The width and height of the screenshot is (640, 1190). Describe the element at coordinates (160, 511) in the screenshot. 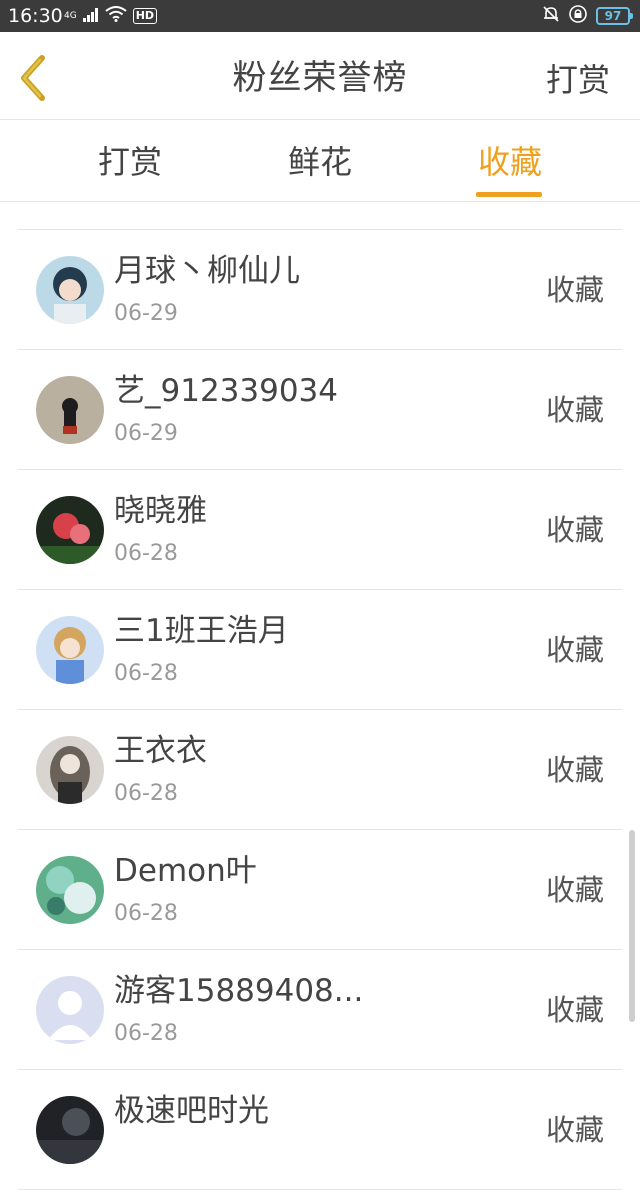

I see `fan-name: 晓晓雅` at that location.